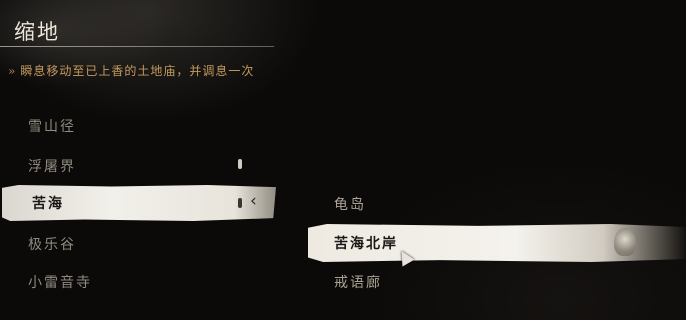  What do you see at coordinates (497, 282) in the screenshot?
I see `shrine-item-jieyulang: 戒语廊` at bounding box center [497, 282].